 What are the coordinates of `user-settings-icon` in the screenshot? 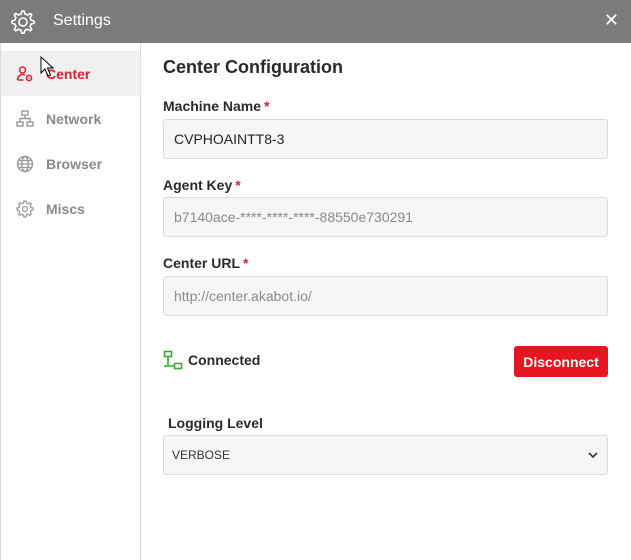 It's located at (24, 73).